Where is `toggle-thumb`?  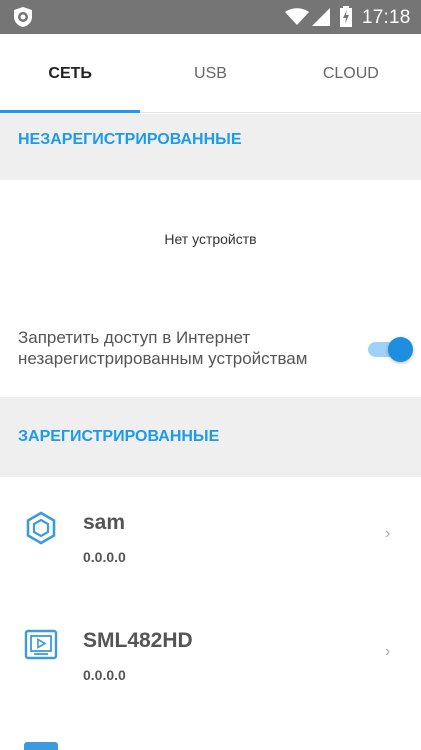 toggle-thumb is located at coordinates (400, 349).